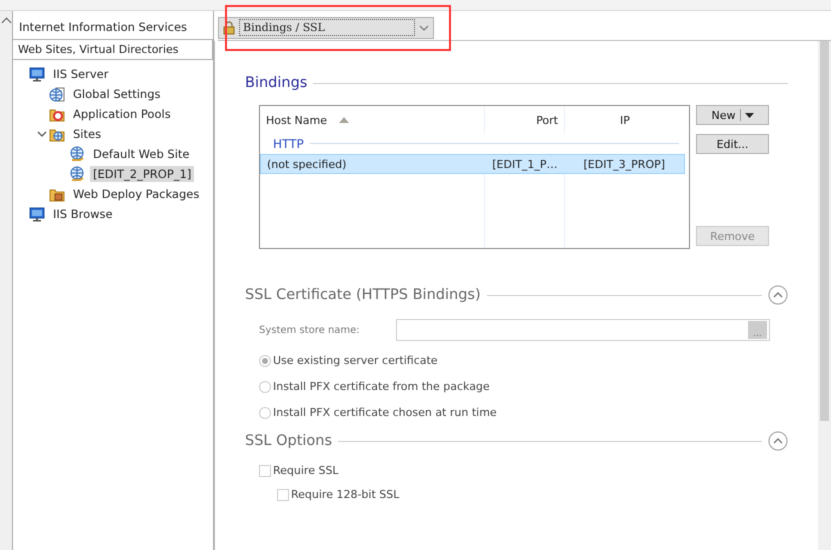  Describe the element at coordinates (306, 470) in the screenshot. I see `option-label: Require SSL` at that location.